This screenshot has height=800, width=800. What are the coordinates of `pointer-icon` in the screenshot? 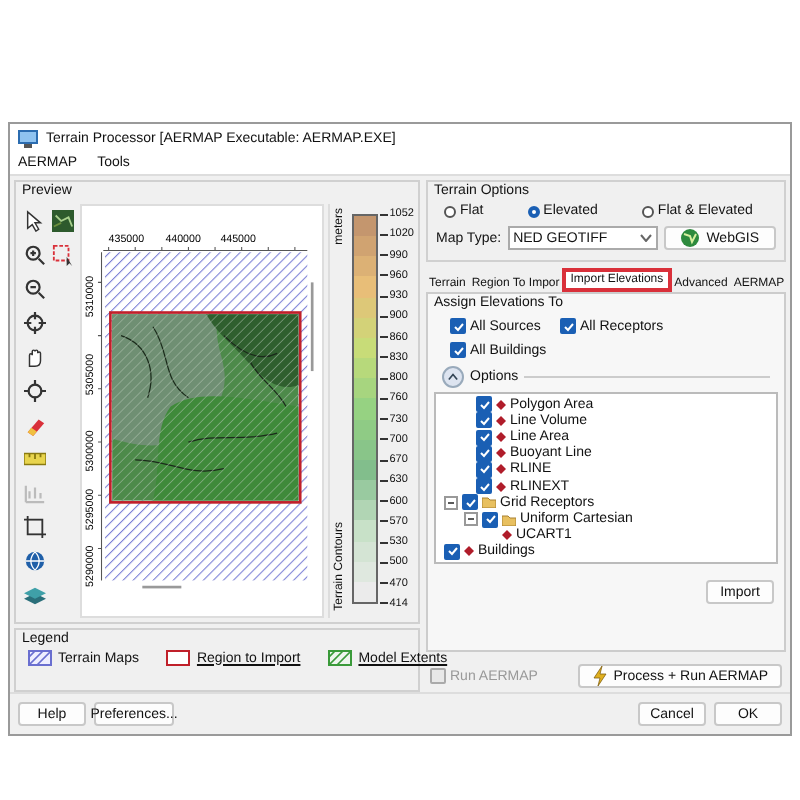 It's located at (34, 221).